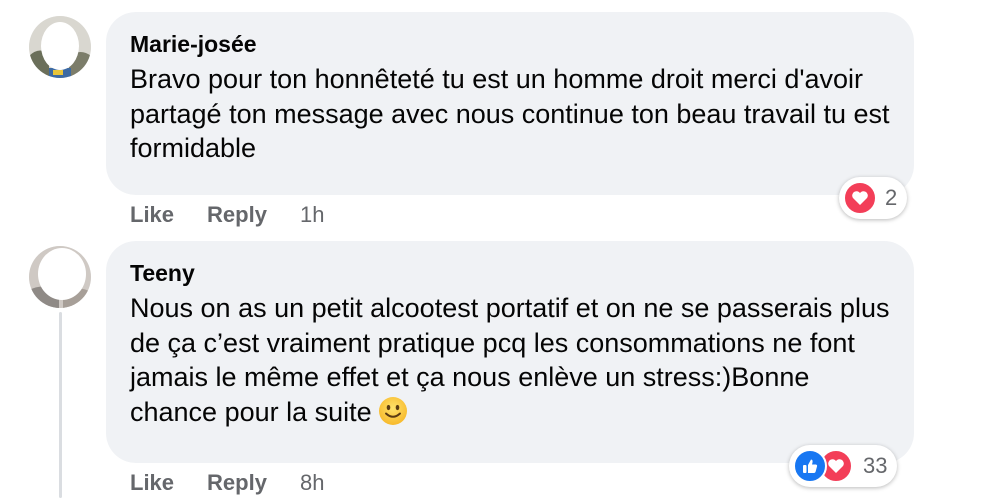 The height and width of the screenshot is (498, 986). What do you see at coordinates (162, 273) in the screenshot?
I see `comment-author: Teeny` at bounding box center [162, 273].